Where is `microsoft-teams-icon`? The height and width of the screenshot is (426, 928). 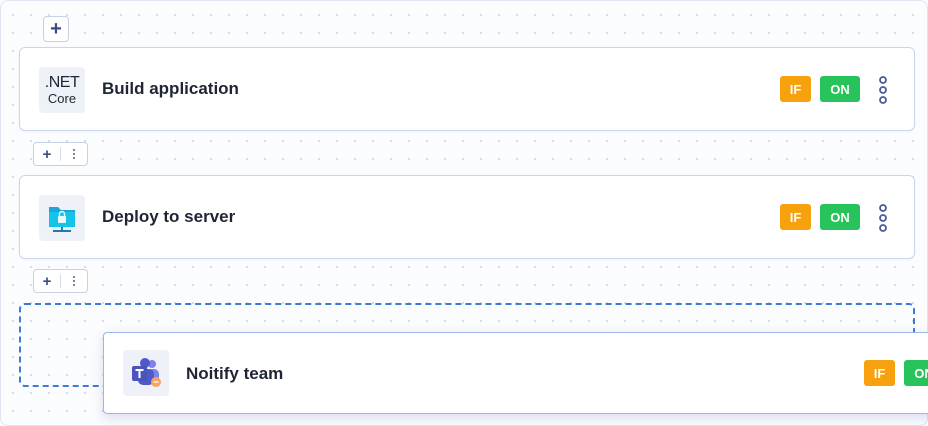 microsoft-teams-icon is located at coordinates (146, 373).